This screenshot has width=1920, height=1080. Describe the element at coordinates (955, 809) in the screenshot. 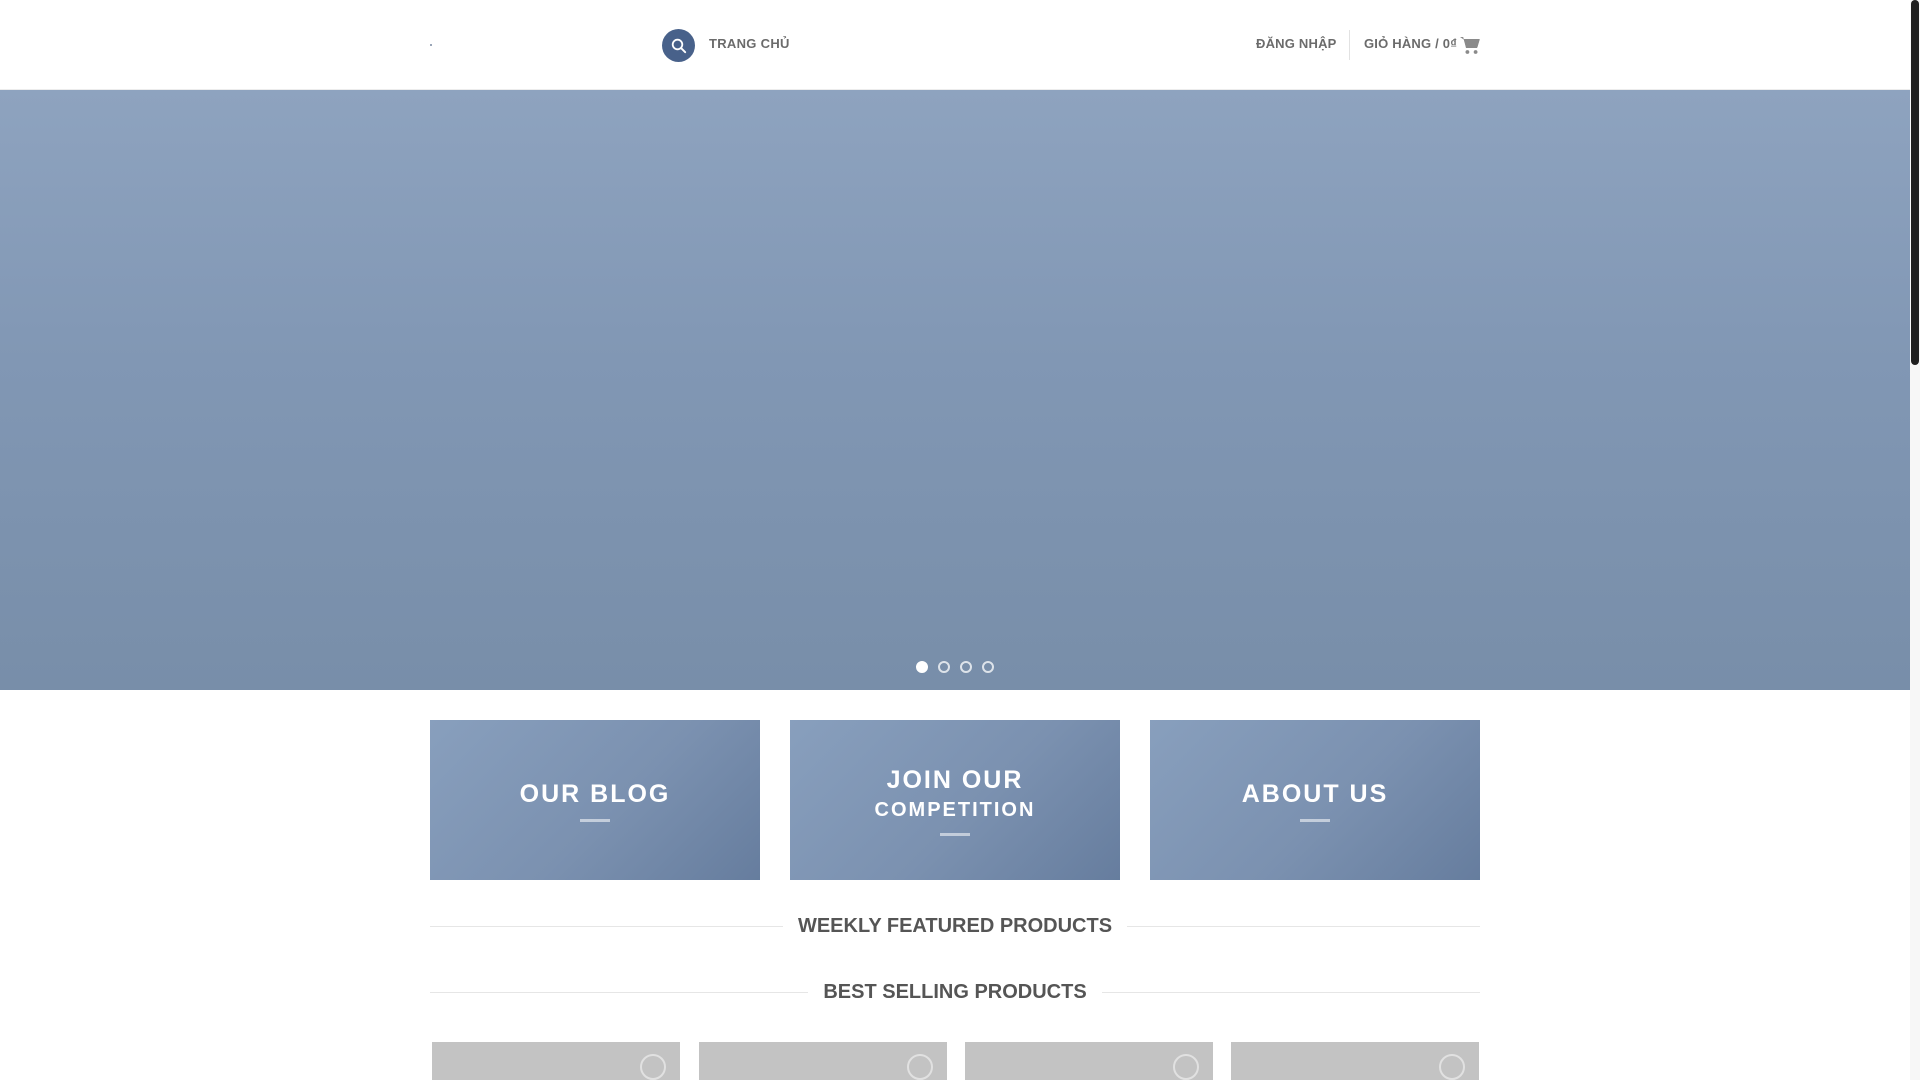

I see `promo-subtitle: COMPETITION` at that location.